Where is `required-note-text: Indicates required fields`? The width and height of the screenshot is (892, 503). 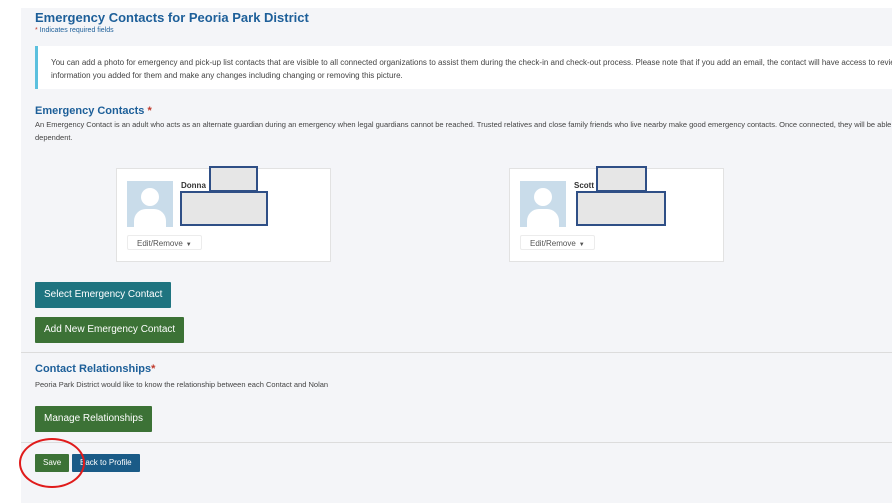 required-note-text: Indicates required fields is located at coordinates (76, 30).